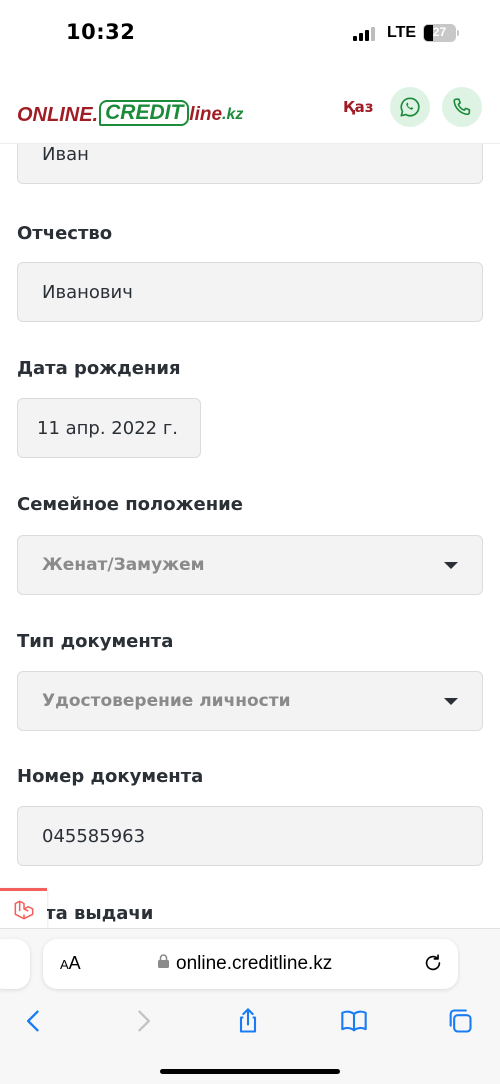 Image resolution: width=500 pixels, height=1084 pixels. I want to click on previous-tab-preview, so click(15, 964).